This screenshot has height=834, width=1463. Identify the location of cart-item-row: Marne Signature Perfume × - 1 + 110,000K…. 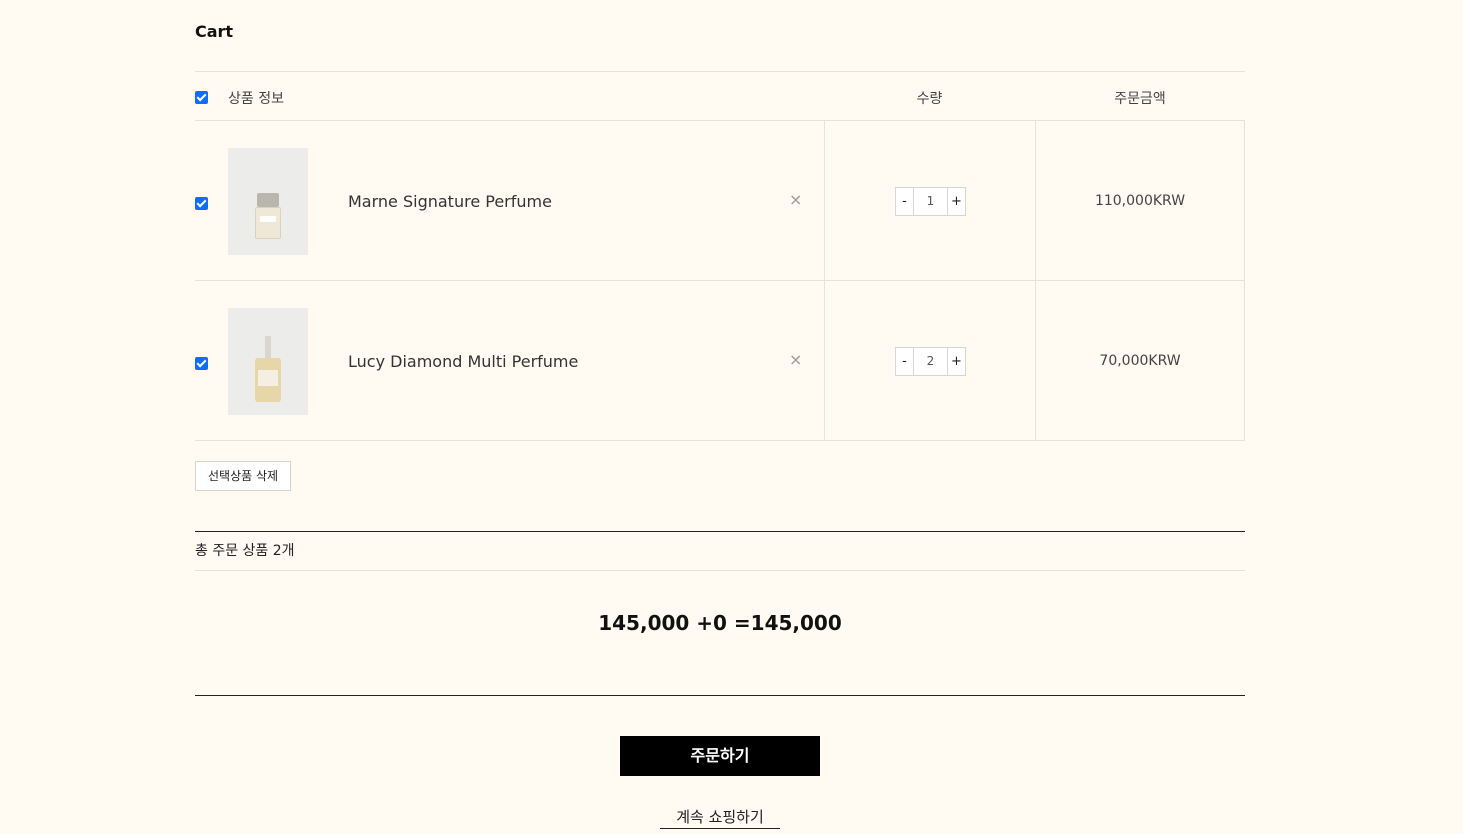
(720, 201).